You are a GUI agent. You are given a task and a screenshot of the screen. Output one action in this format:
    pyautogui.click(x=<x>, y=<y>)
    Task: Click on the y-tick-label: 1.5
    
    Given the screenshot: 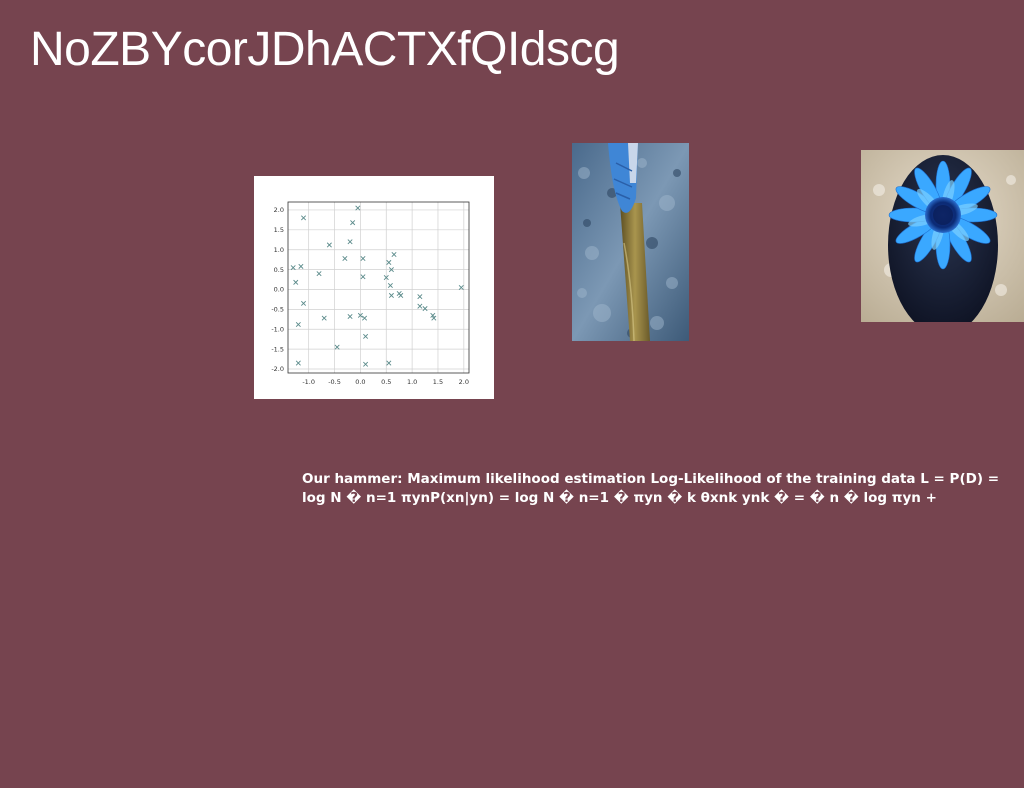 What is the action you would take?
    pyautogui.click(x=279, y=230)
    